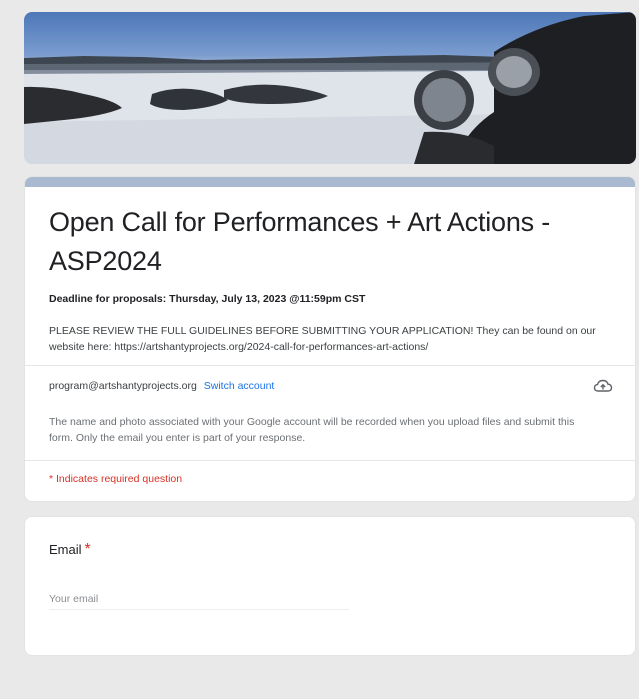 The width and height of the screenshot is (639, 699). I want to click on email-input, so click(199, 599).